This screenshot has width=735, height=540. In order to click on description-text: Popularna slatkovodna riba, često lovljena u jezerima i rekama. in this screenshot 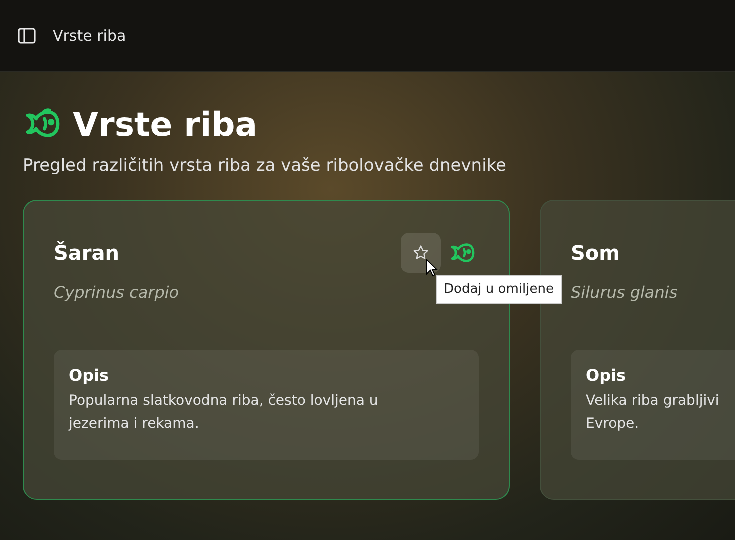, I will do `click(224, 413)`.